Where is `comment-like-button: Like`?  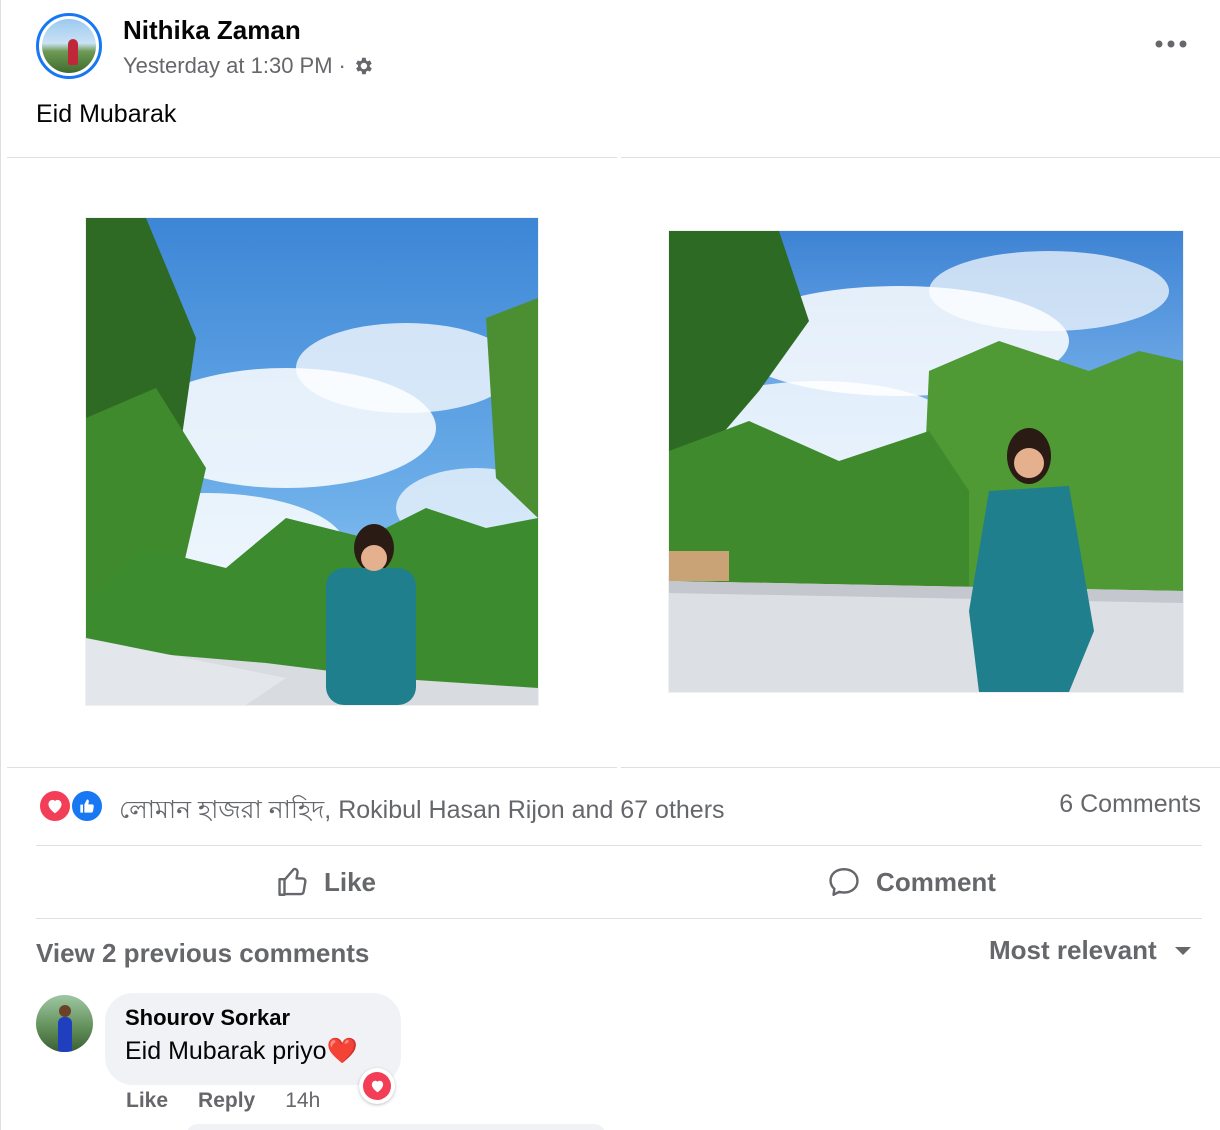
comment-like-button: Like is located at coordinates (147, 1101).